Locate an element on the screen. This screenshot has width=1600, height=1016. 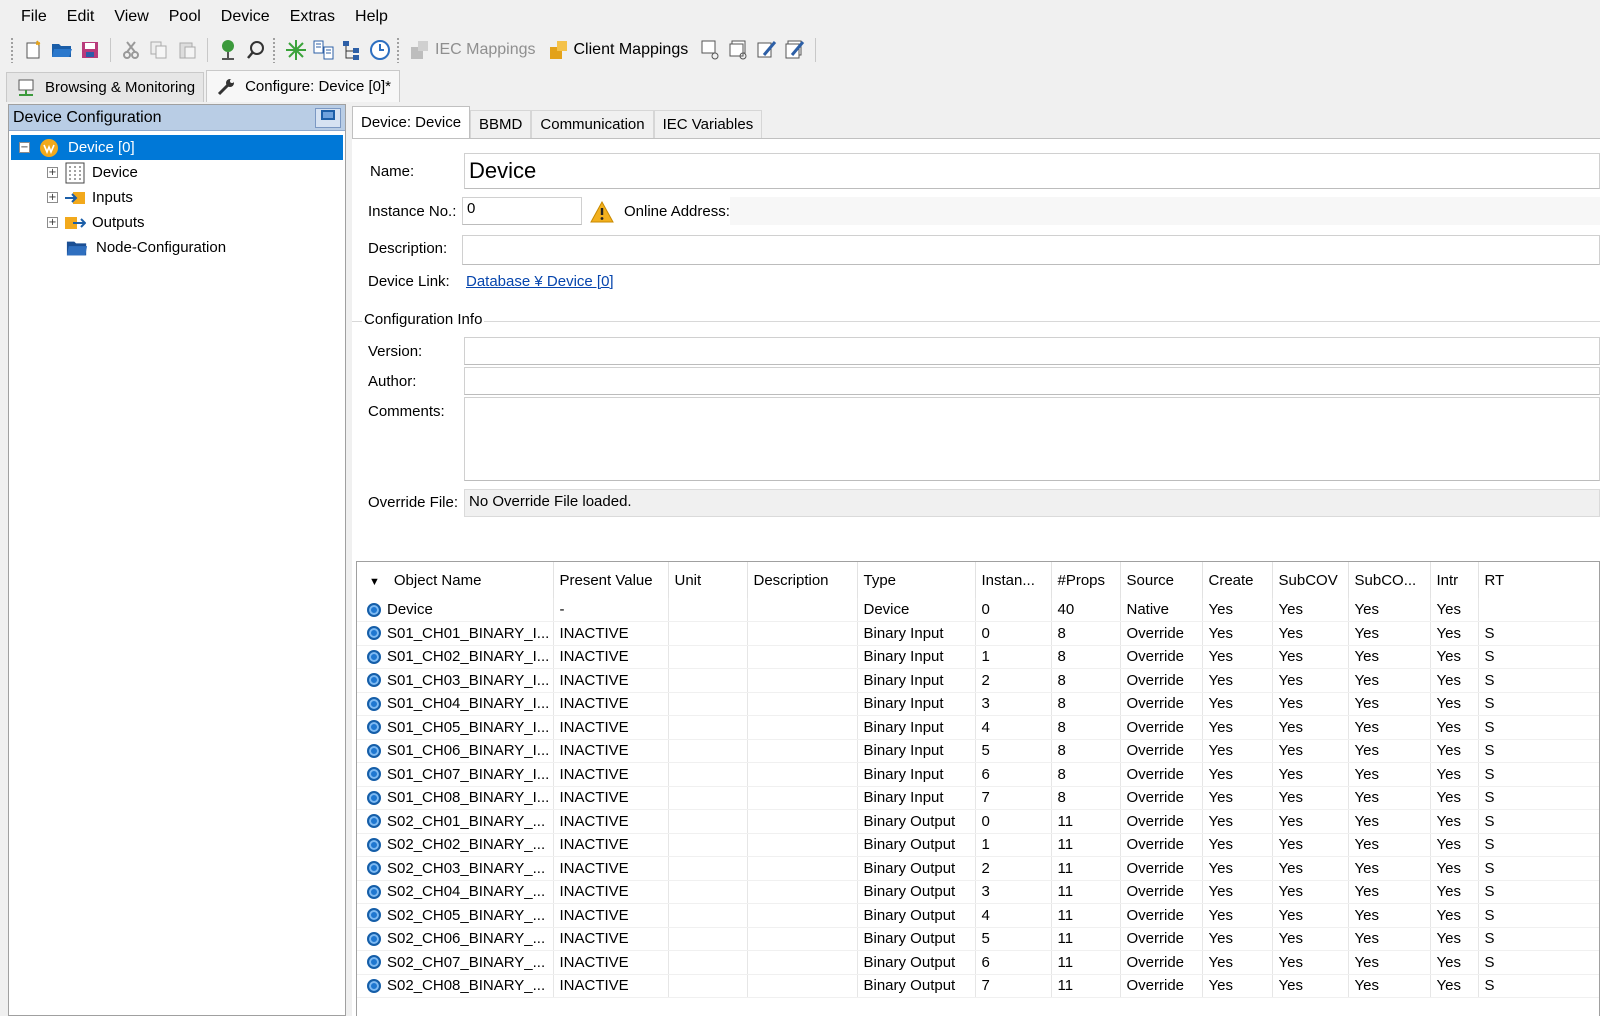
column-header-source: Source is located at coordinates (1161, 580).